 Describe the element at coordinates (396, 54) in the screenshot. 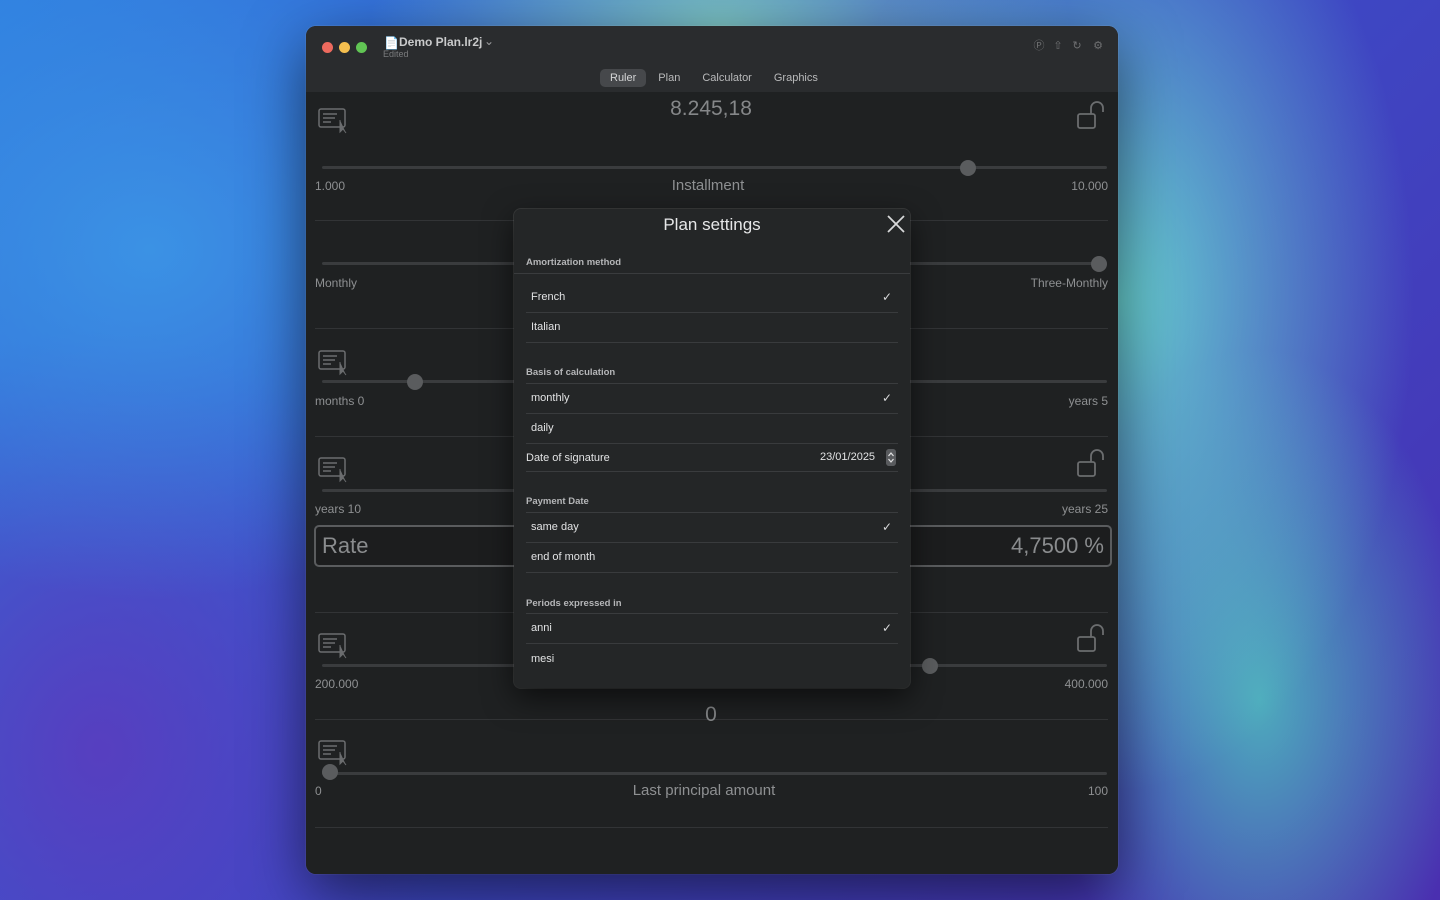

I see `document-status: Edited` at that location.